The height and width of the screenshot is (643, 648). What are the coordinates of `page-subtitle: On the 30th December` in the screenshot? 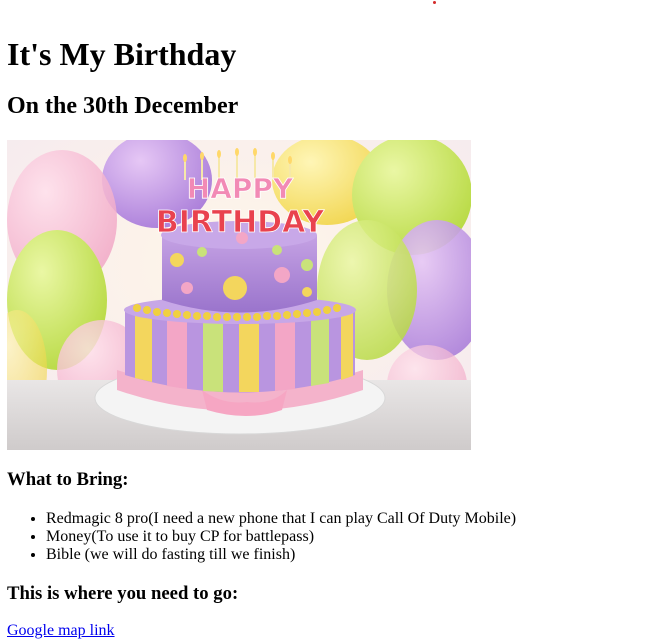 It's located at (123, 106).